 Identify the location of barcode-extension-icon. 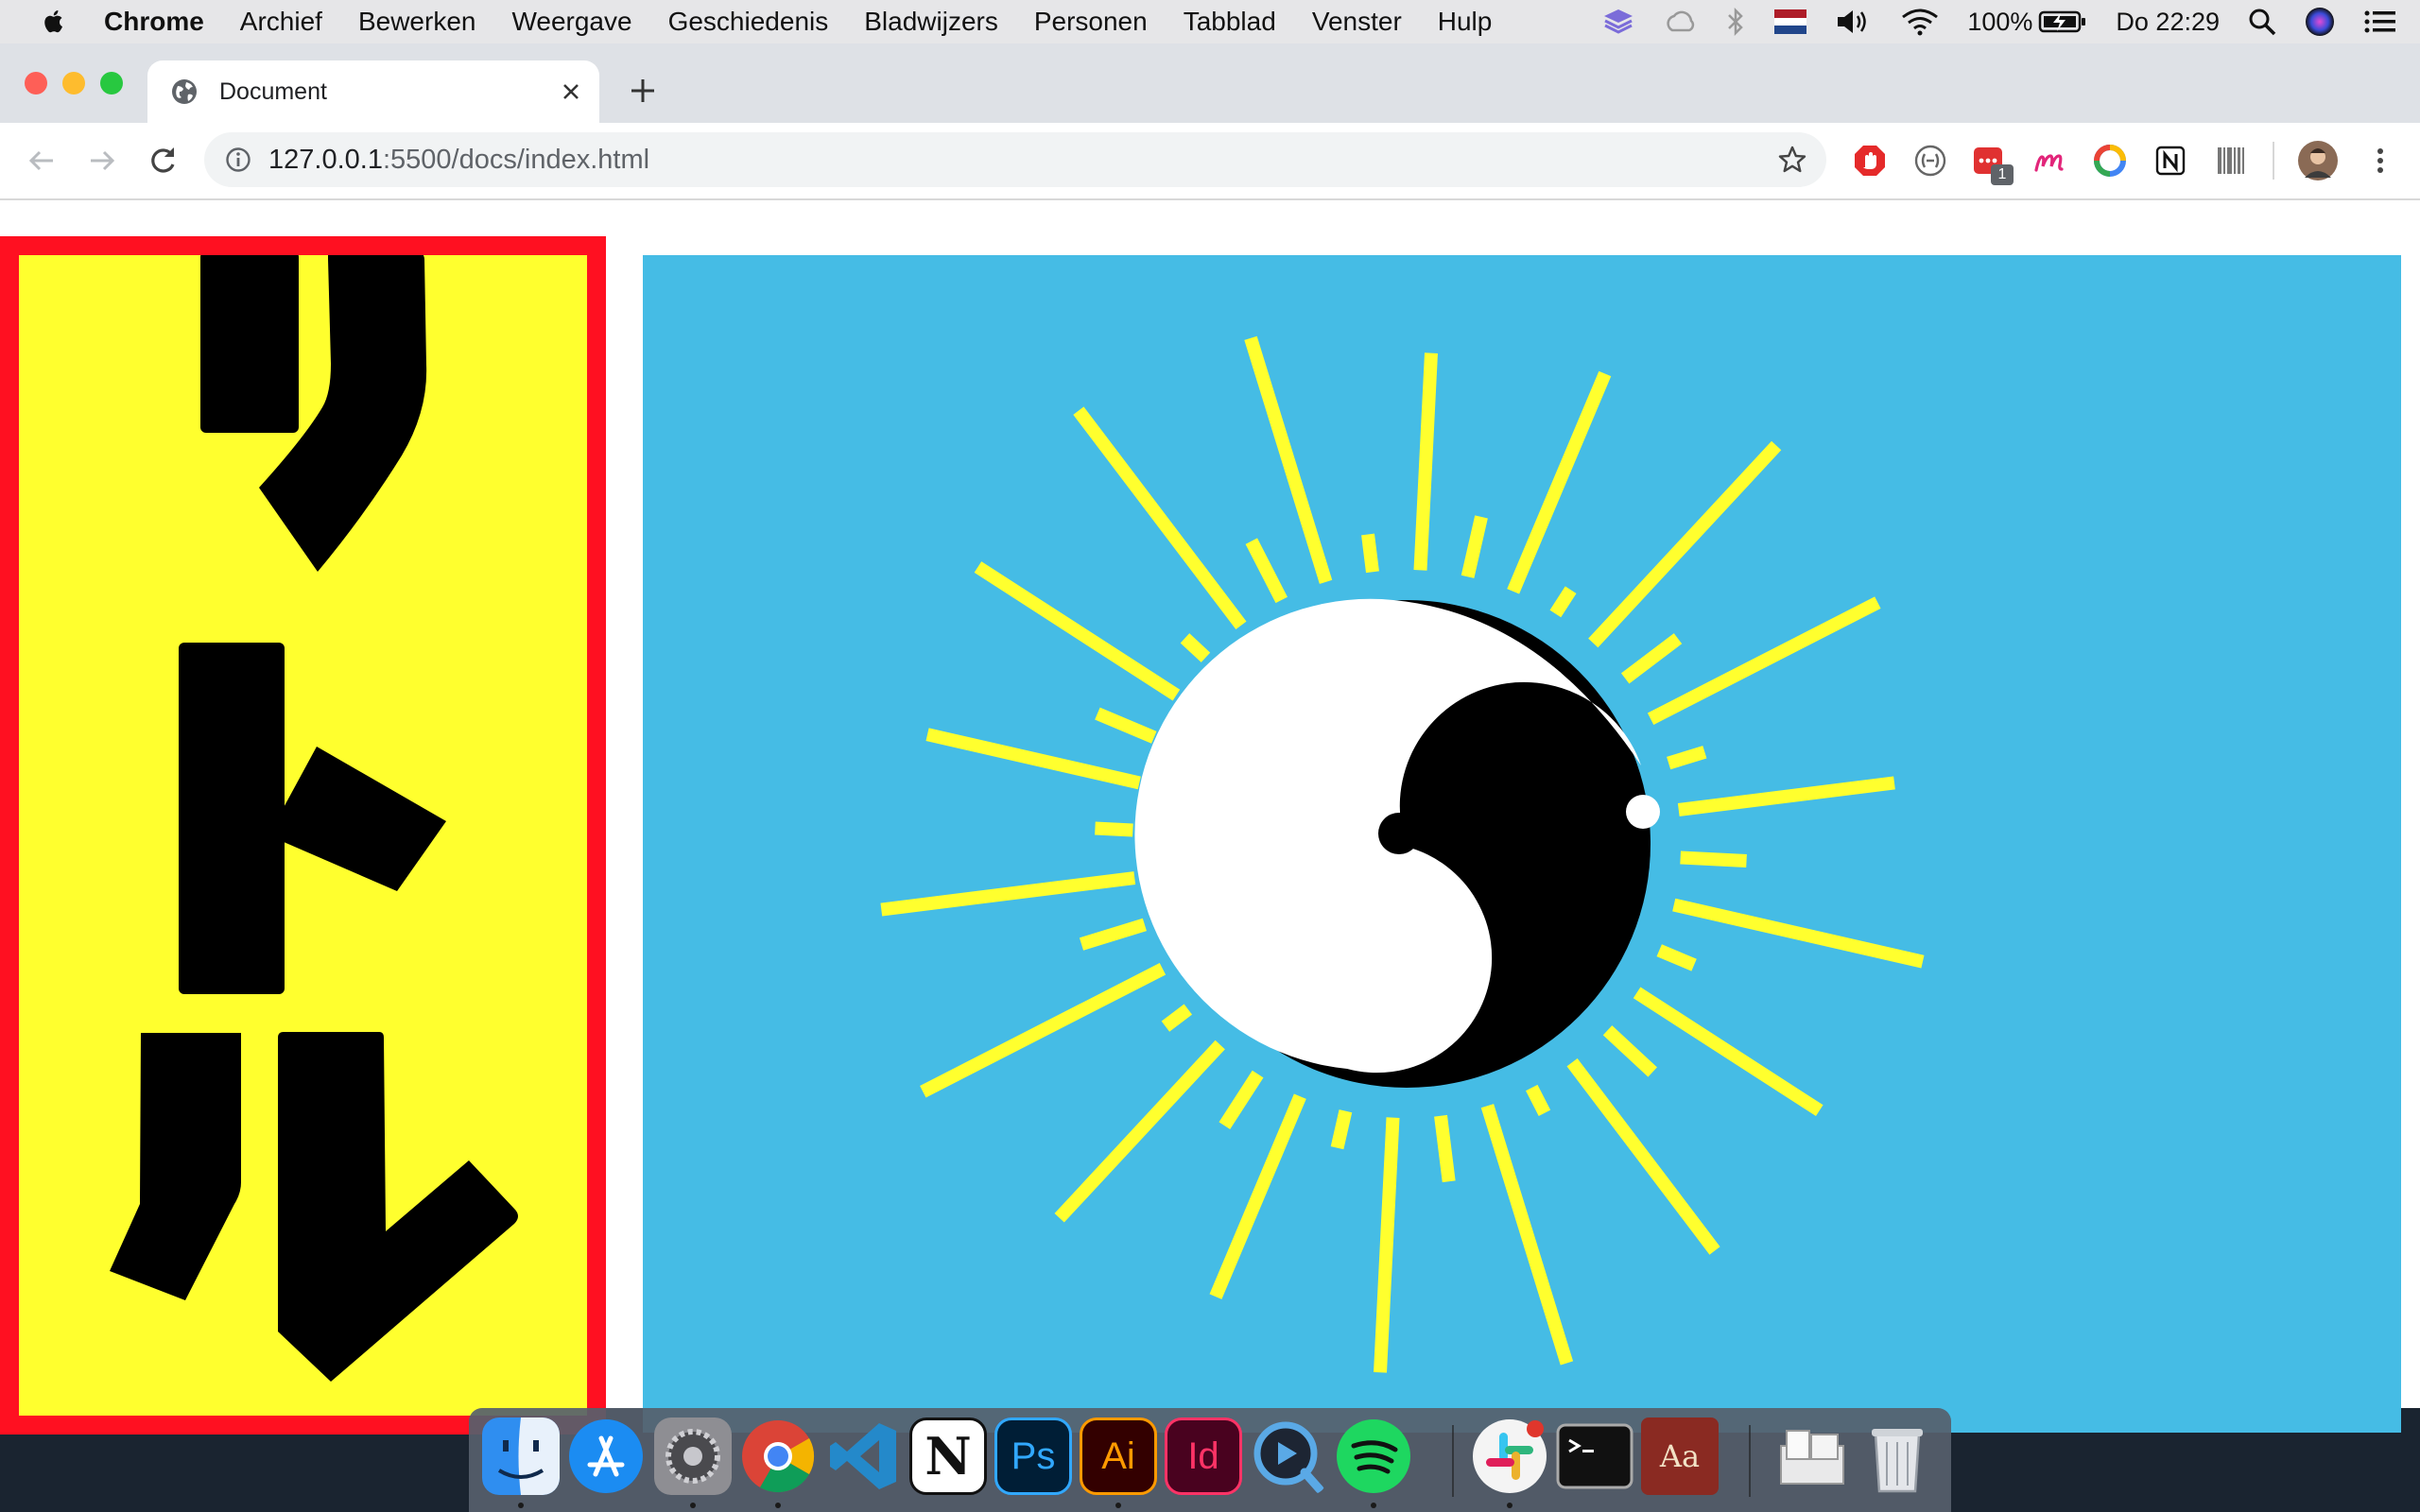
(2231, 161).